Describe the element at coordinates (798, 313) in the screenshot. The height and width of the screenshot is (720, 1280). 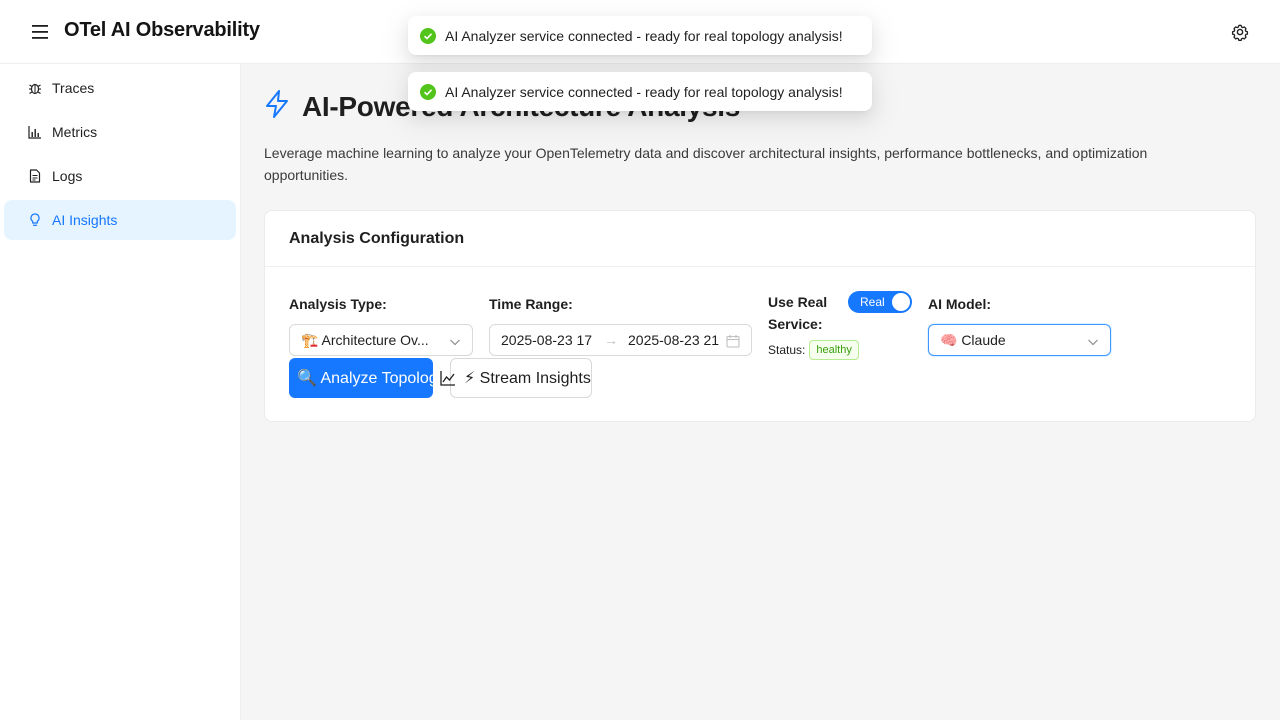
I see `use-real-service-label: Use Real Service:` at that location.